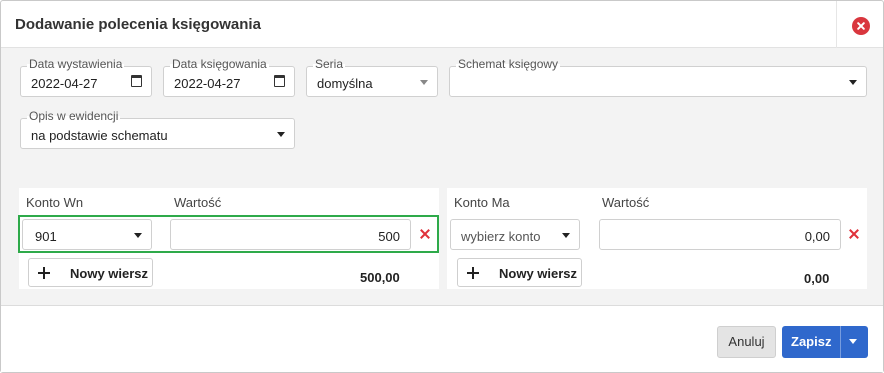  Describe the element at coordinates (811, 341) in the screenshot. I see `save-label: Zapisz` at that location.